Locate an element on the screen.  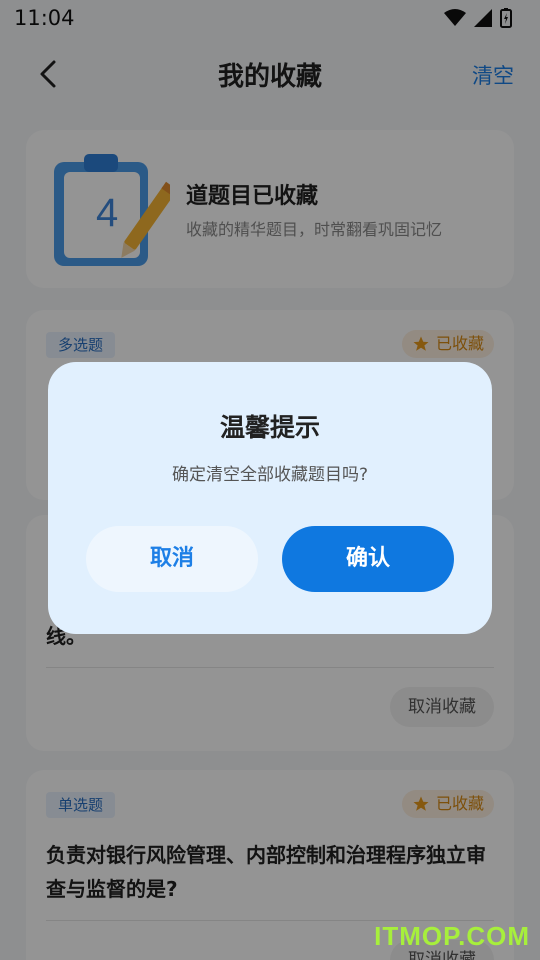
dialog-title: 温馨提示 is located at coordinates (269, 427).